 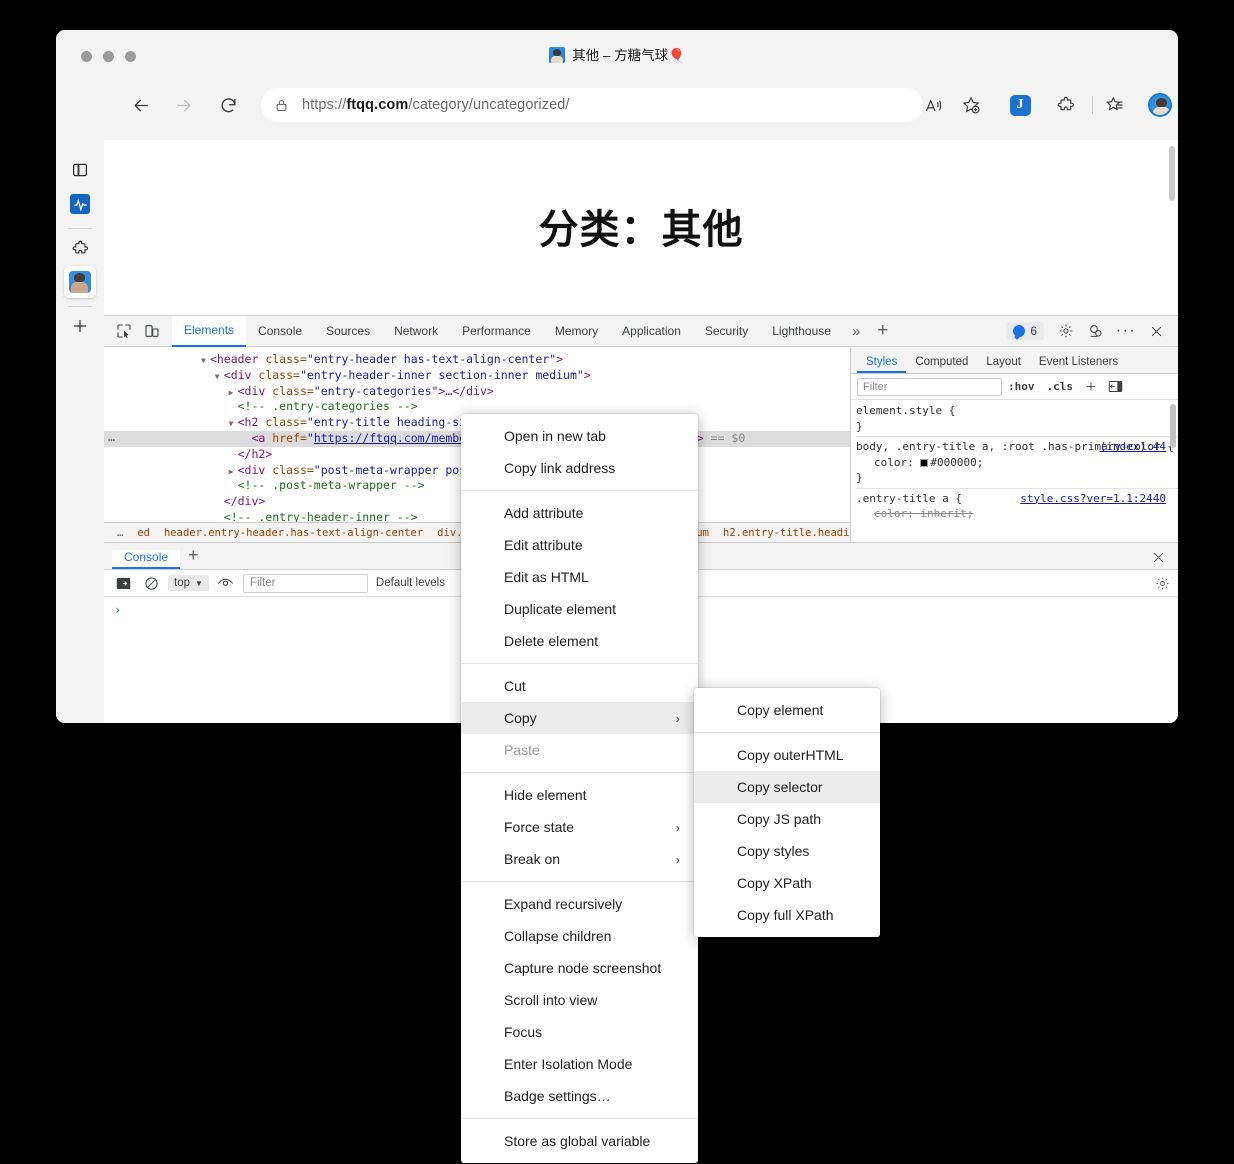 I want to click on context-menu-item-scroll-into-view: Scroll into view, so click(x=579, y=1000).